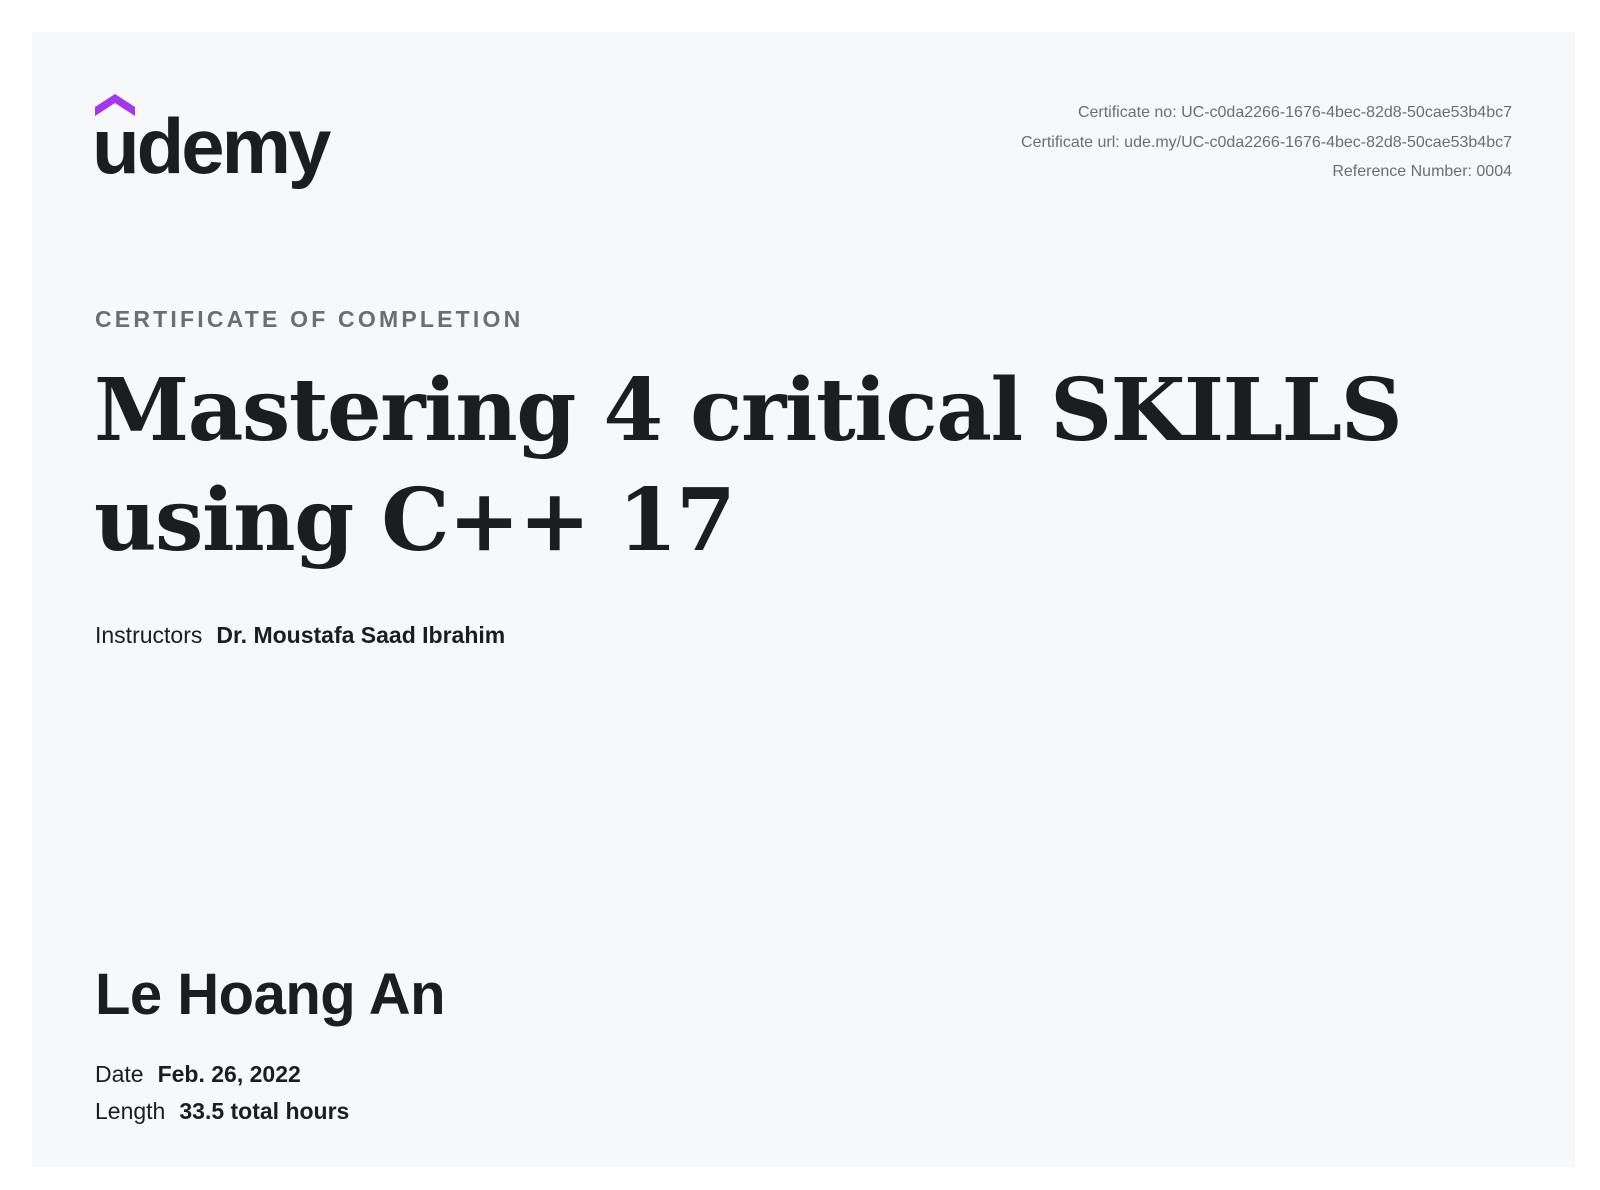 The image size is (1600, 1190). I want to click on course-title: Mastering 4 critical SKILLS using C++ 17, so click(748, 465).